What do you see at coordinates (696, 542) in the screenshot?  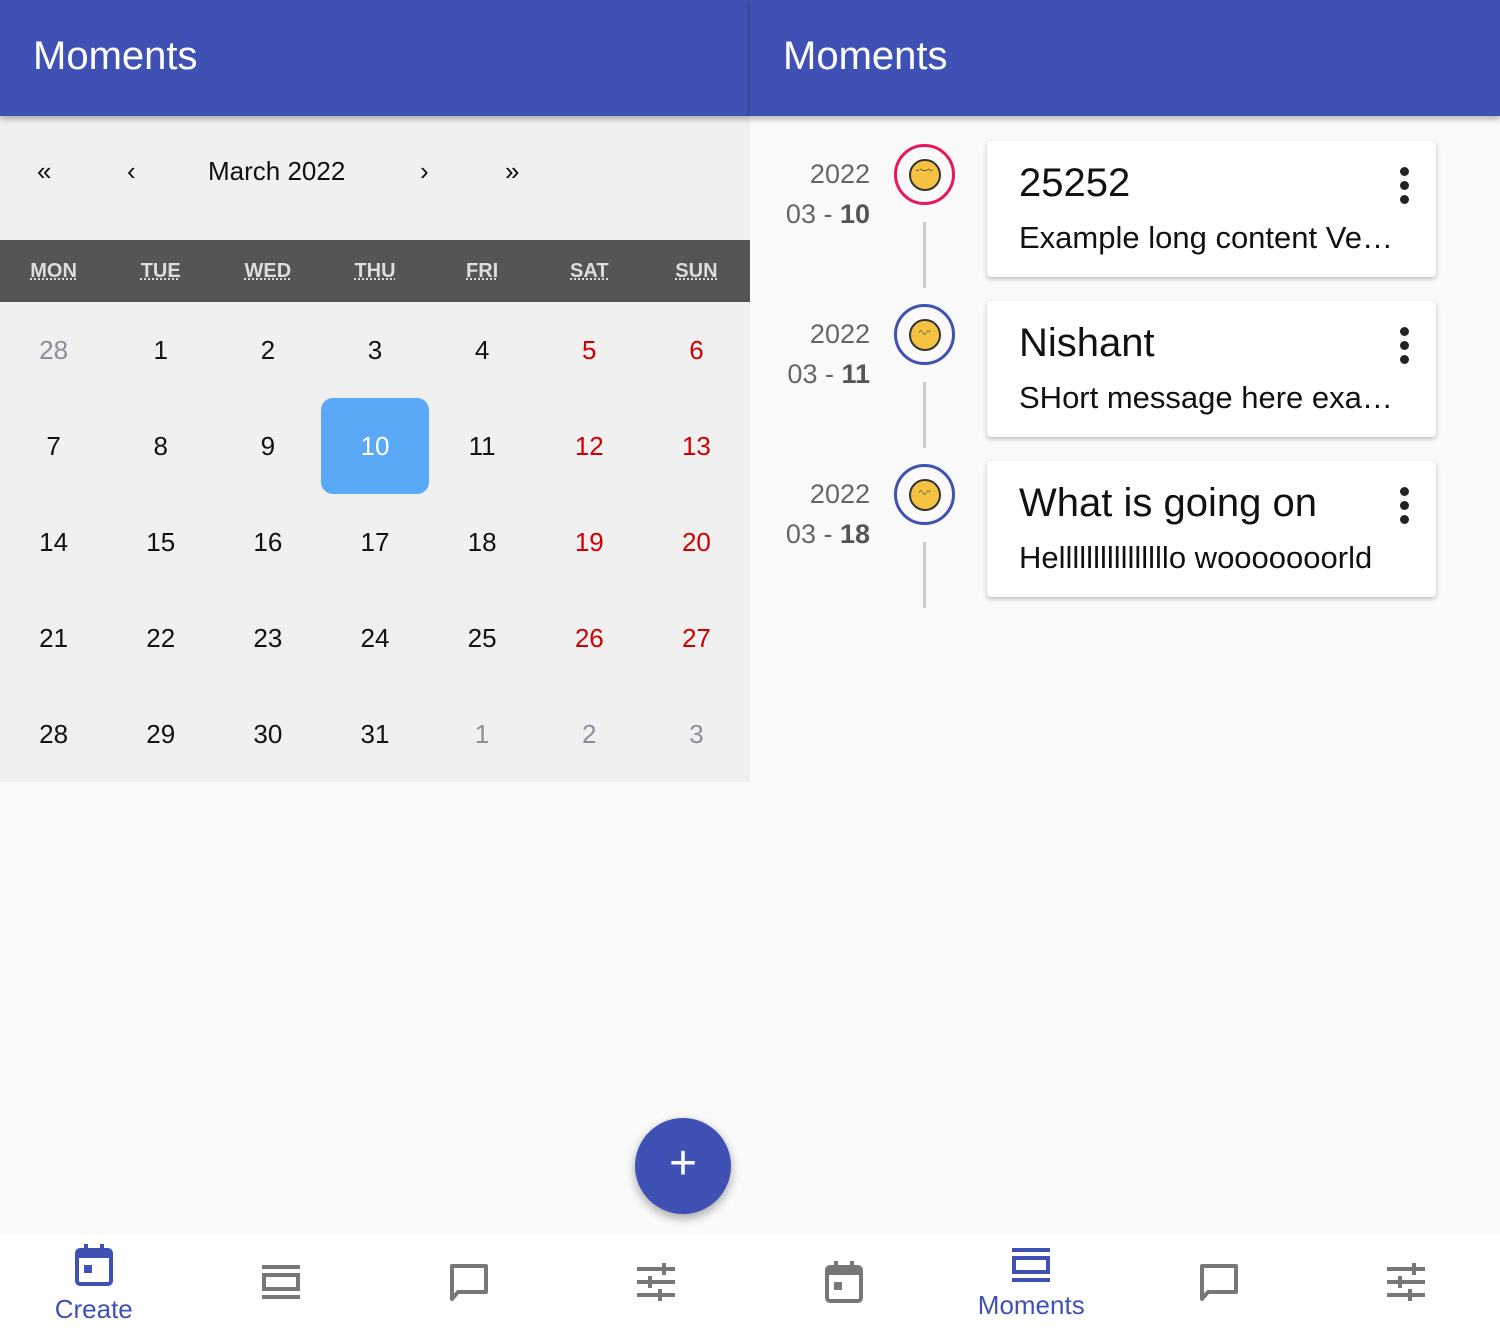 I see `calendar-day: 20` at bounding box center [696, 542].